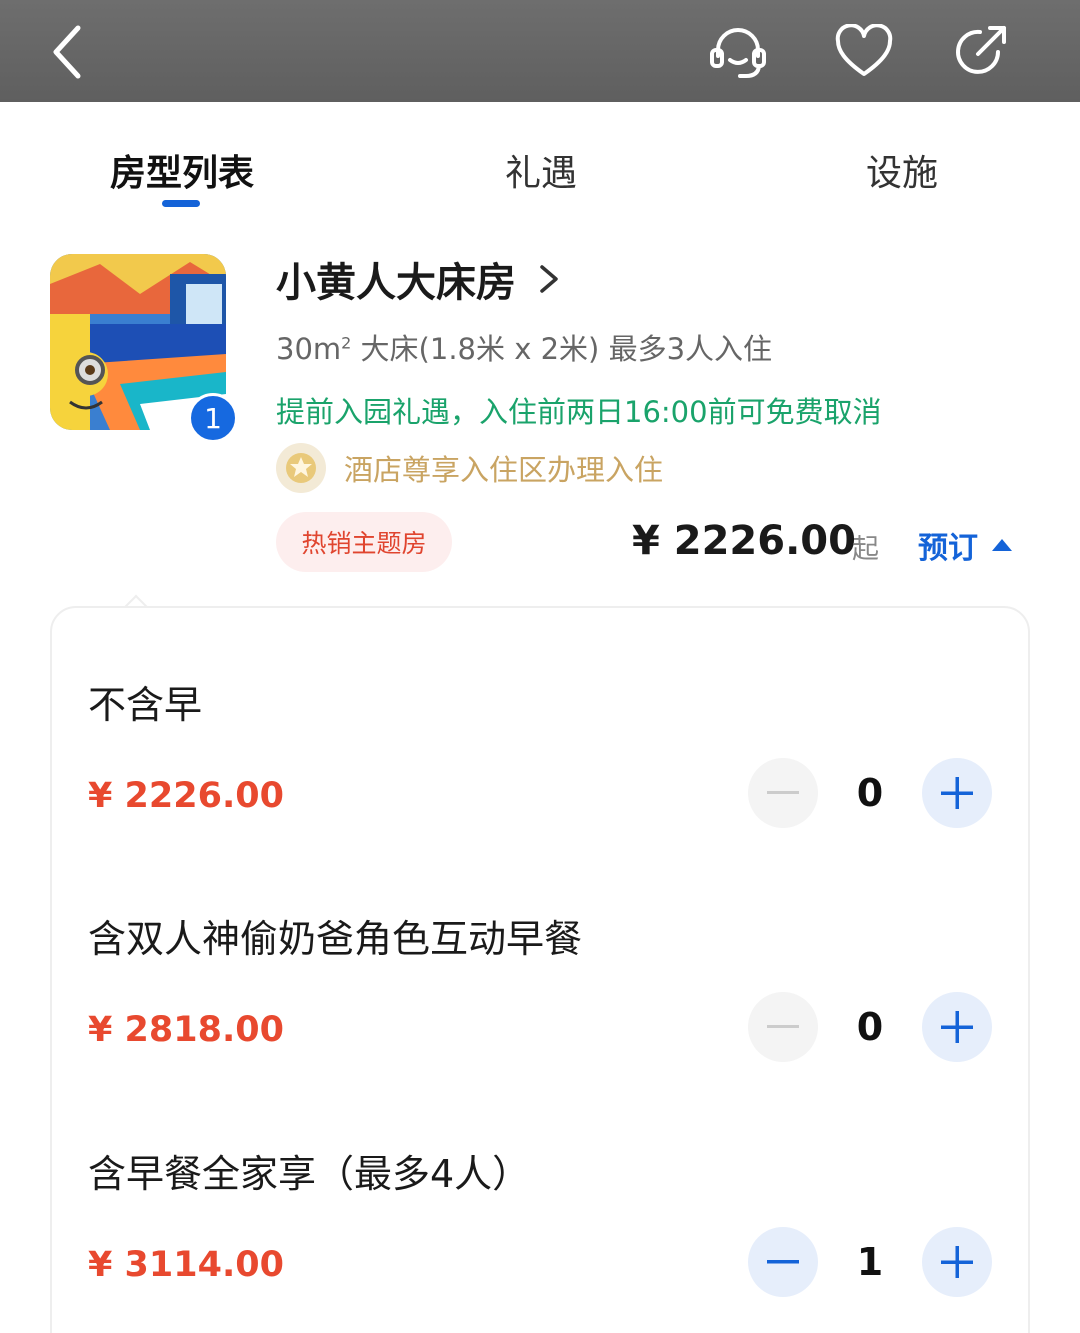  I want to click on tab-bar: 房型列表 礼遇 设施, so click(540, 162).